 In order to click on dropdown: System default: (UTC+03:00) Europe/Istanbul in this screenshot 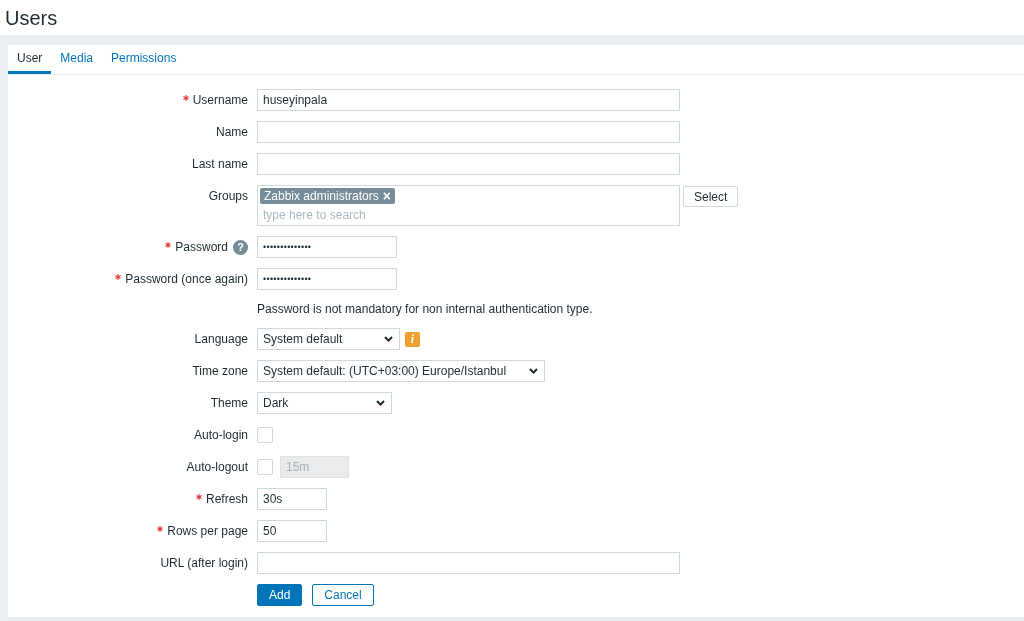, I will do `click(401, 371)`.